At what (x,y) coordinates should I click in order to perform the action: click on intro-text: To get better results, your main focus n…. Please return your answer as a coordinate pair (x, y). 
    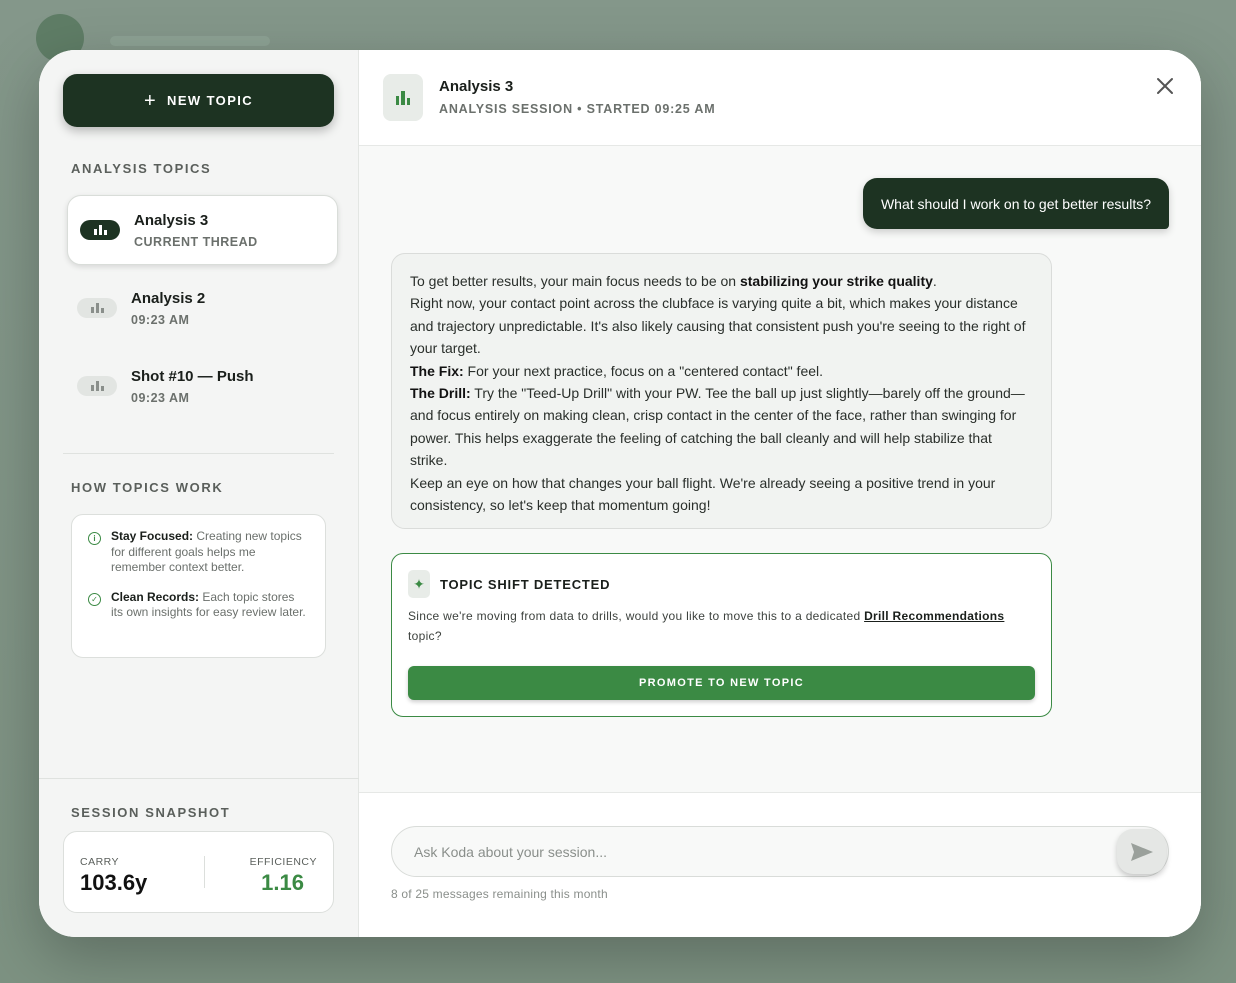
    Looking at the image, I should click on (575, 281).